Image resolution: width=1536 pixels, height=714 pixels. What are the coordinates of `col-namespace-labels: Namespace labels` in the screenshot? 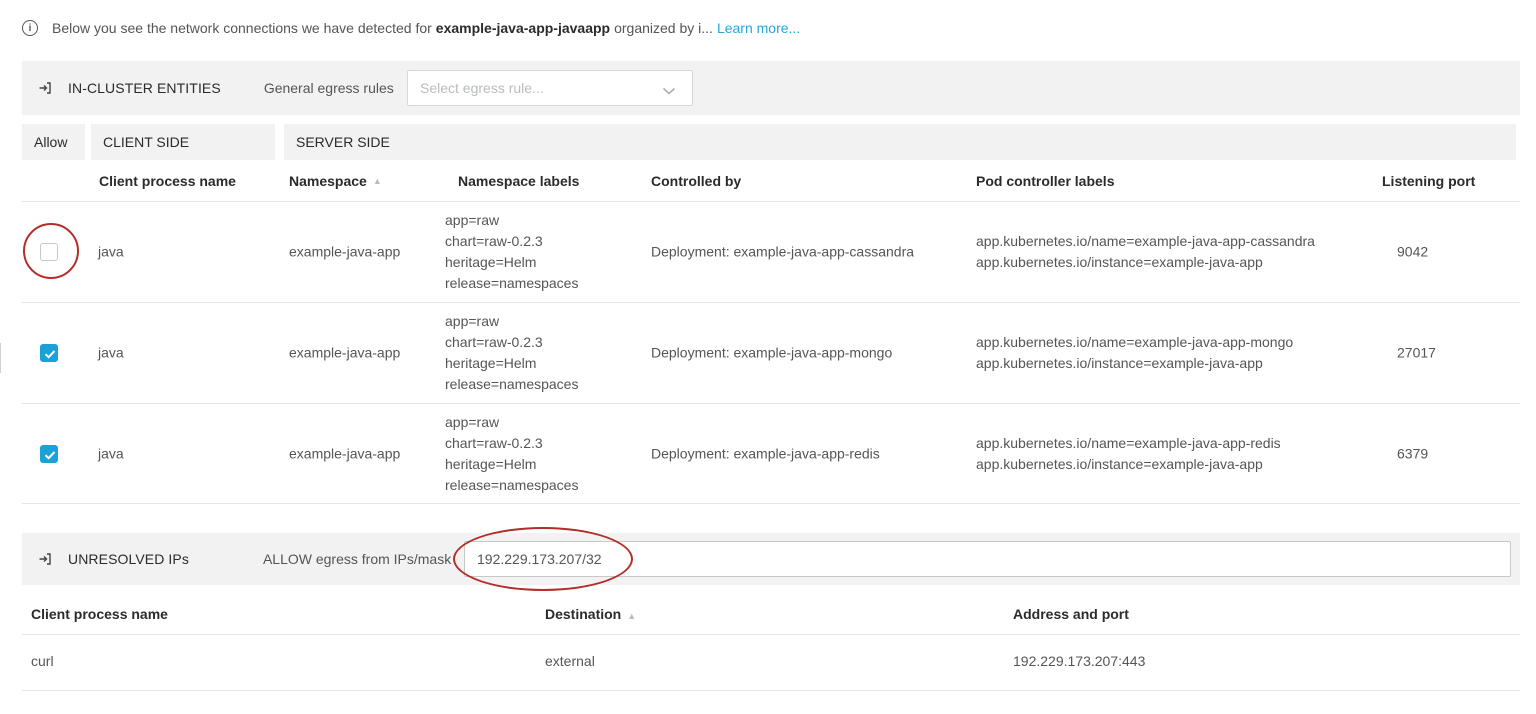 It's located at (518, 181).